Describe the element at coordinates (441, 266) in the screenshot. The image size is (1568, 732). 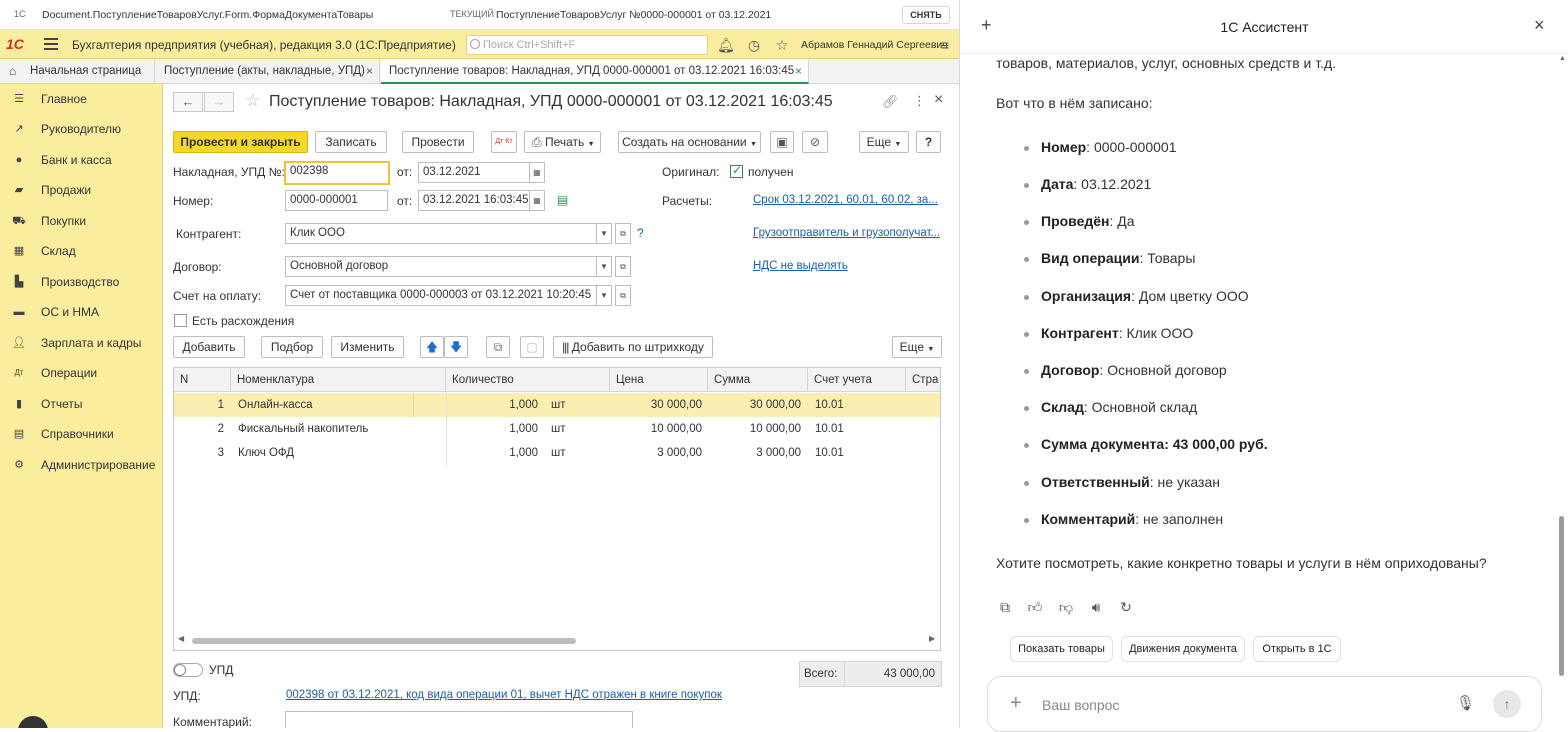
I see `contract-field: Основной договор` at that location.